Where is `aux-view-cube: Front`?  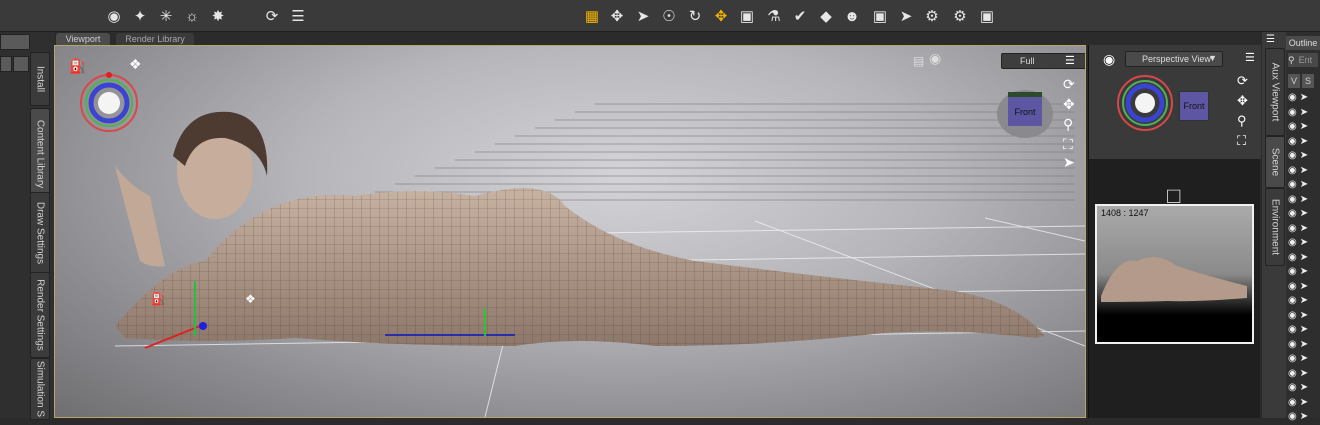
aux-view-cube: Front is located at coordinates (1194, 106).